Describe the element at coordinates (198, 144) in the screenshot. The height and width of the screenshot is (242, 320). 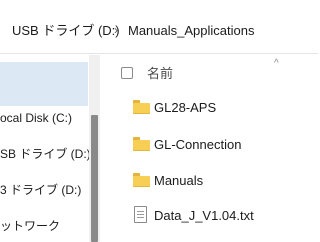
I see `file-name: GL-Connection` at that location.